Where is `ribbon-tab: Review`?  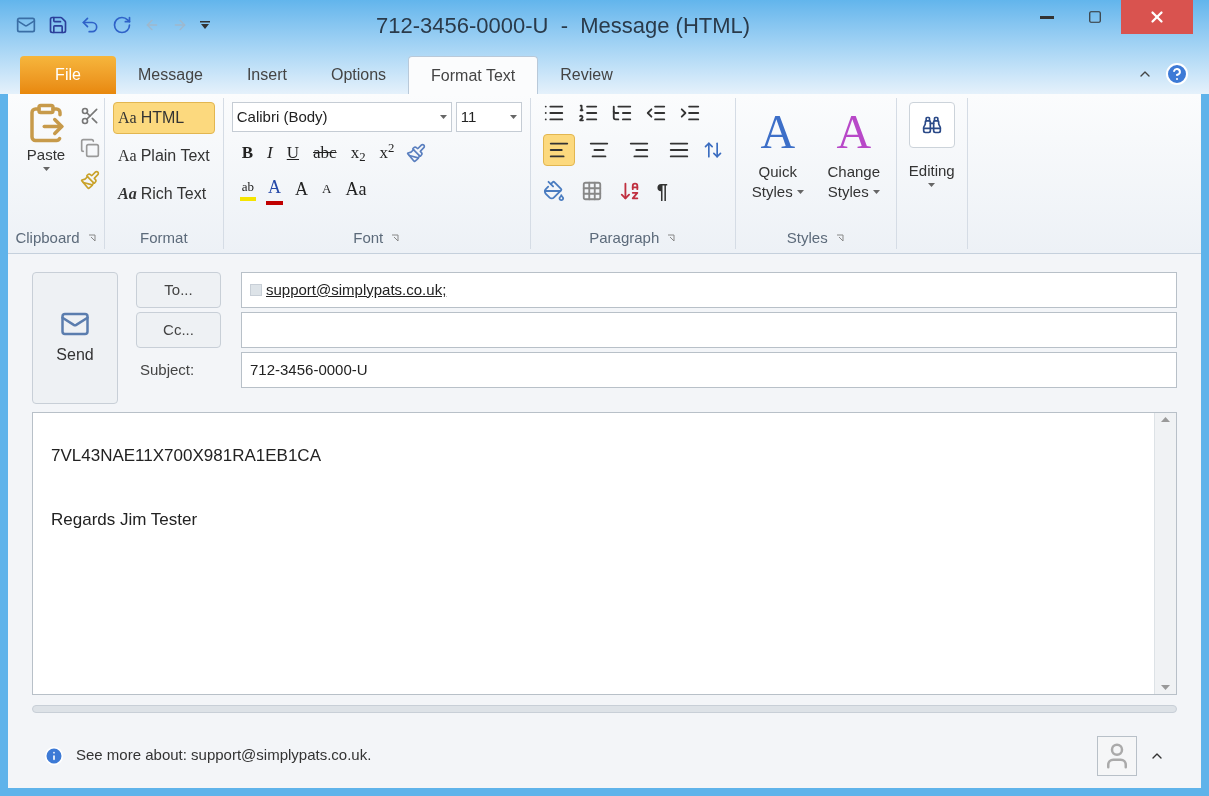 ribbon-tab: Review is located at coordinates (586, 75).